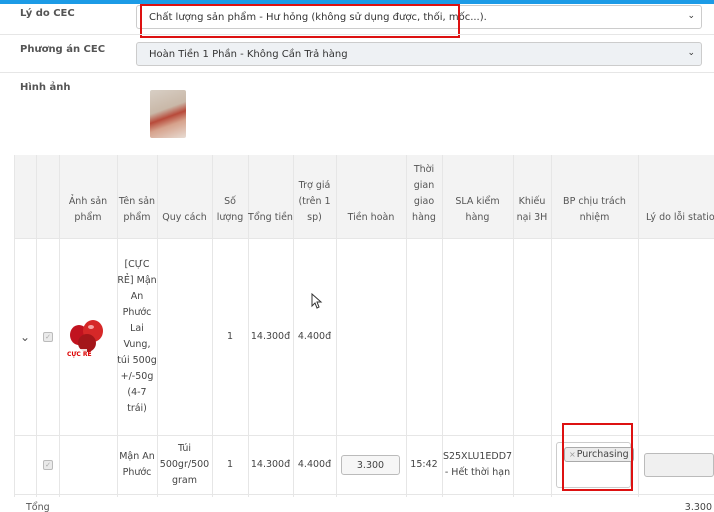 This screenshot has width=714, height=512. I want to click on svg-text: CỰC RẺ, so click(79, 354).